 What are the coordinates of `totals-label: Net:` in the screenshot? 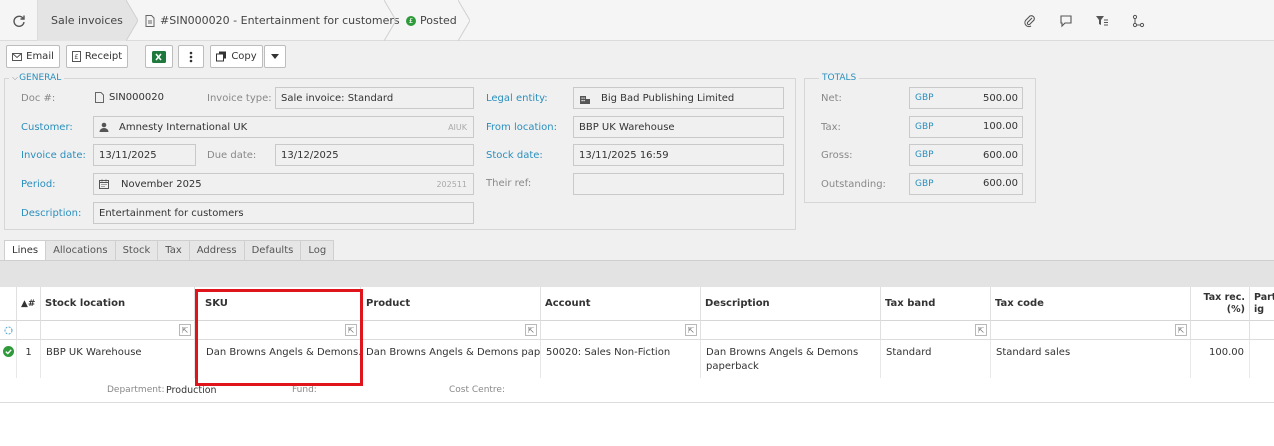 It's located at (831, 98).